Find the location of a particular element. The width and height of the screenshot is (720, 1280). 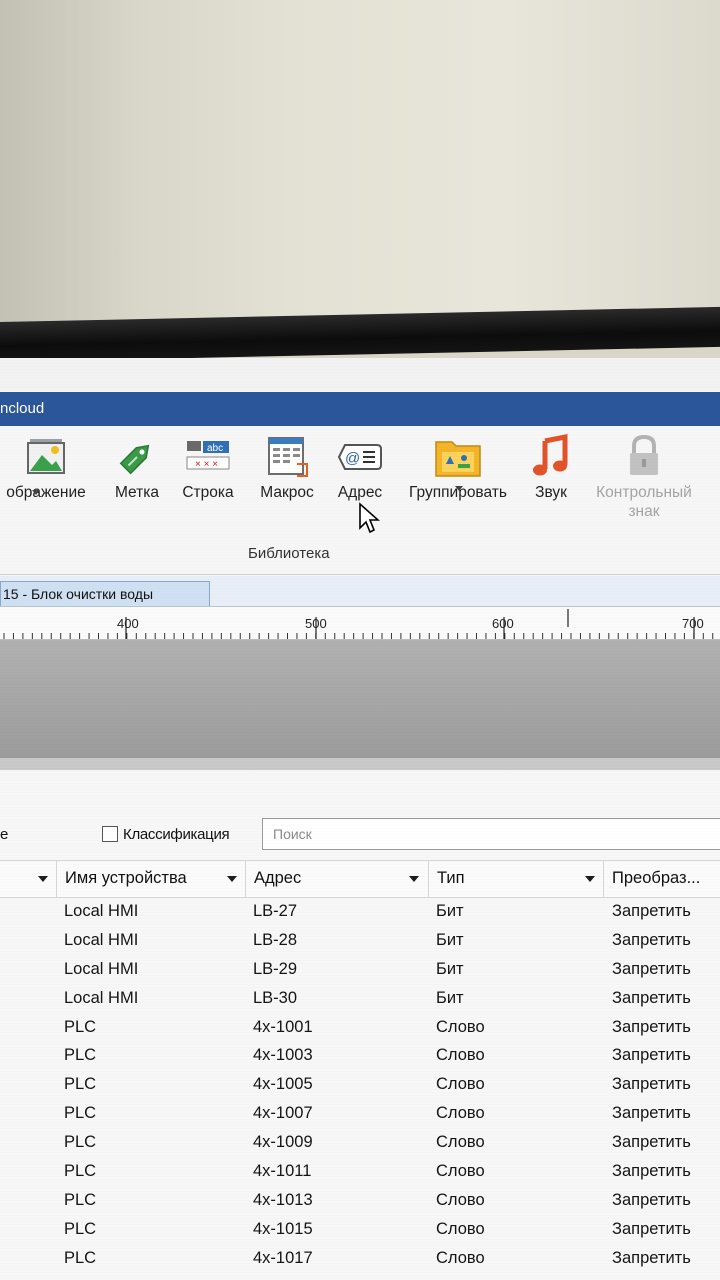

table-row: Local HMI LB-30 Бит Запретить is located at coordinates (360, 999).